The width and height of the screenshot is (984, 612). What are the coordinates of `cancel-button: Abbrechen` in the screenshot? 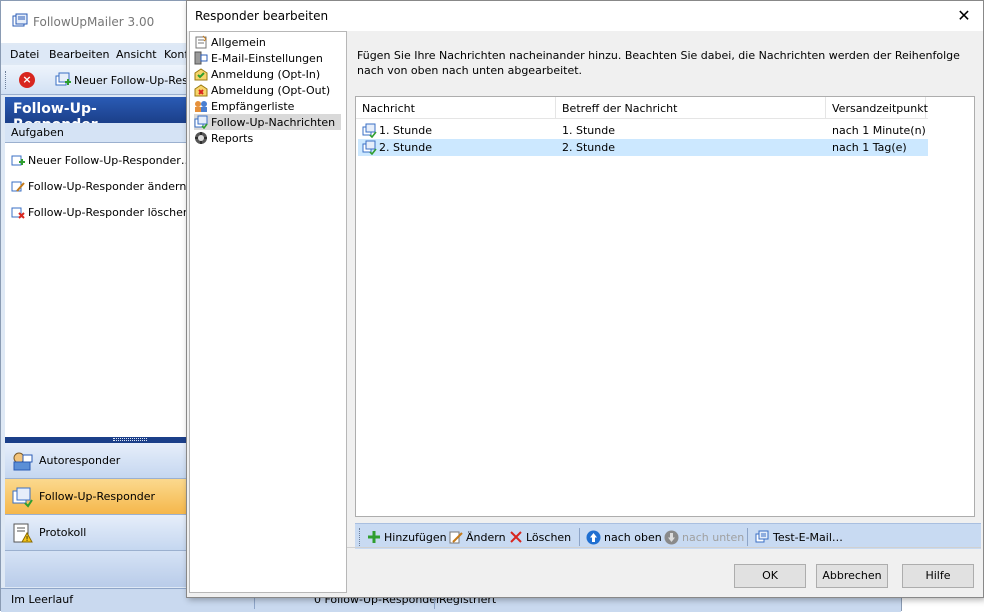 It's located at (852, 576).